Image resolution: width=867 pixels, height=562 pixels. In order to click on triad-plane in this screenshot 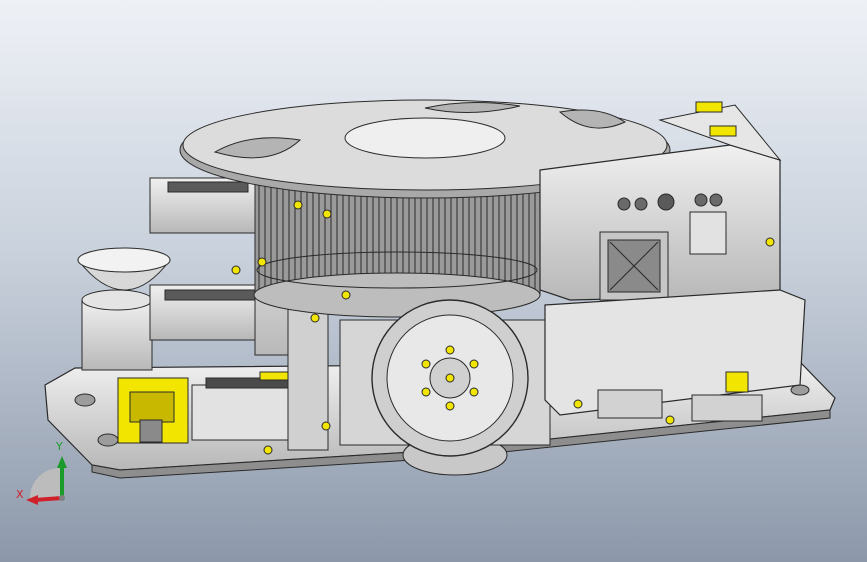, I will do `click(46, 482)`.